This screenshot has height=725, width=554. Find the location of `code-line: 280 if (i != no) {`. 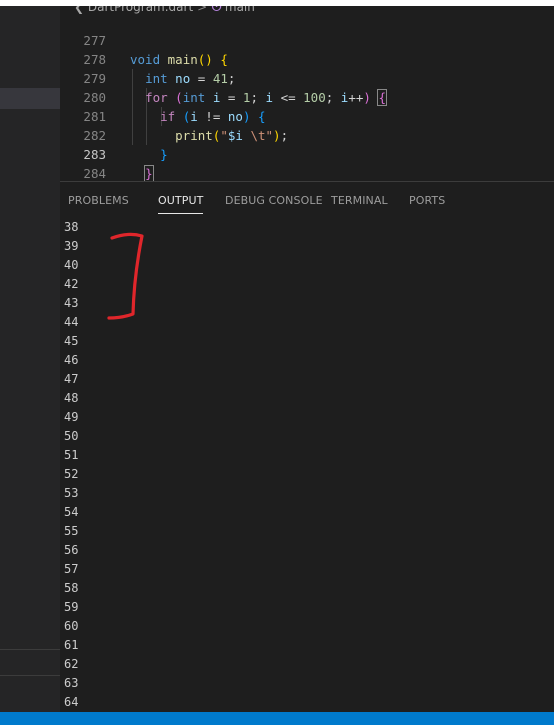

code-line: 280 if (i != no) { is located at coordinates (307, 96).